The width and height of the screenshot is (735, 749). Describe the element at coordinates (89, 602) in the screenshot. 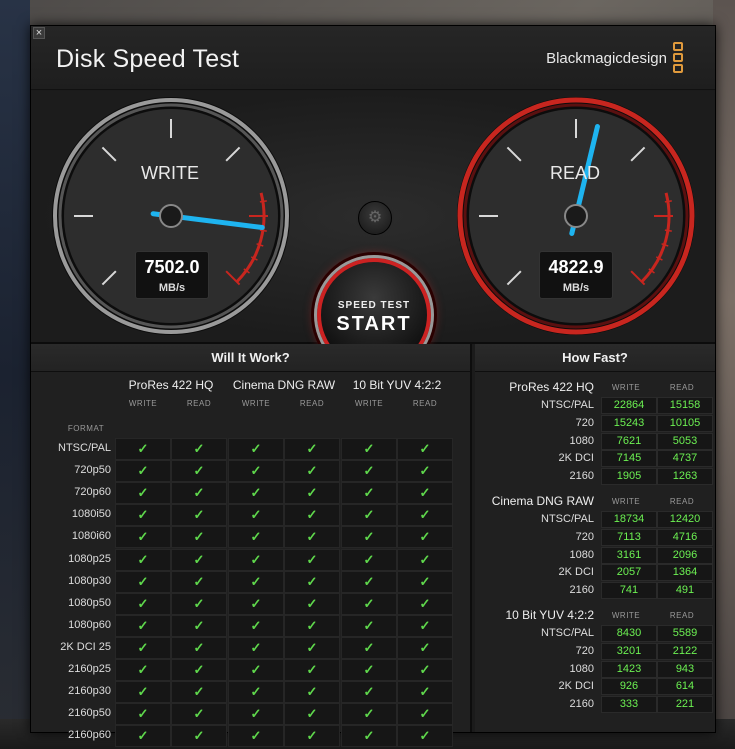

I see `format-label: 1080p50` at that location.